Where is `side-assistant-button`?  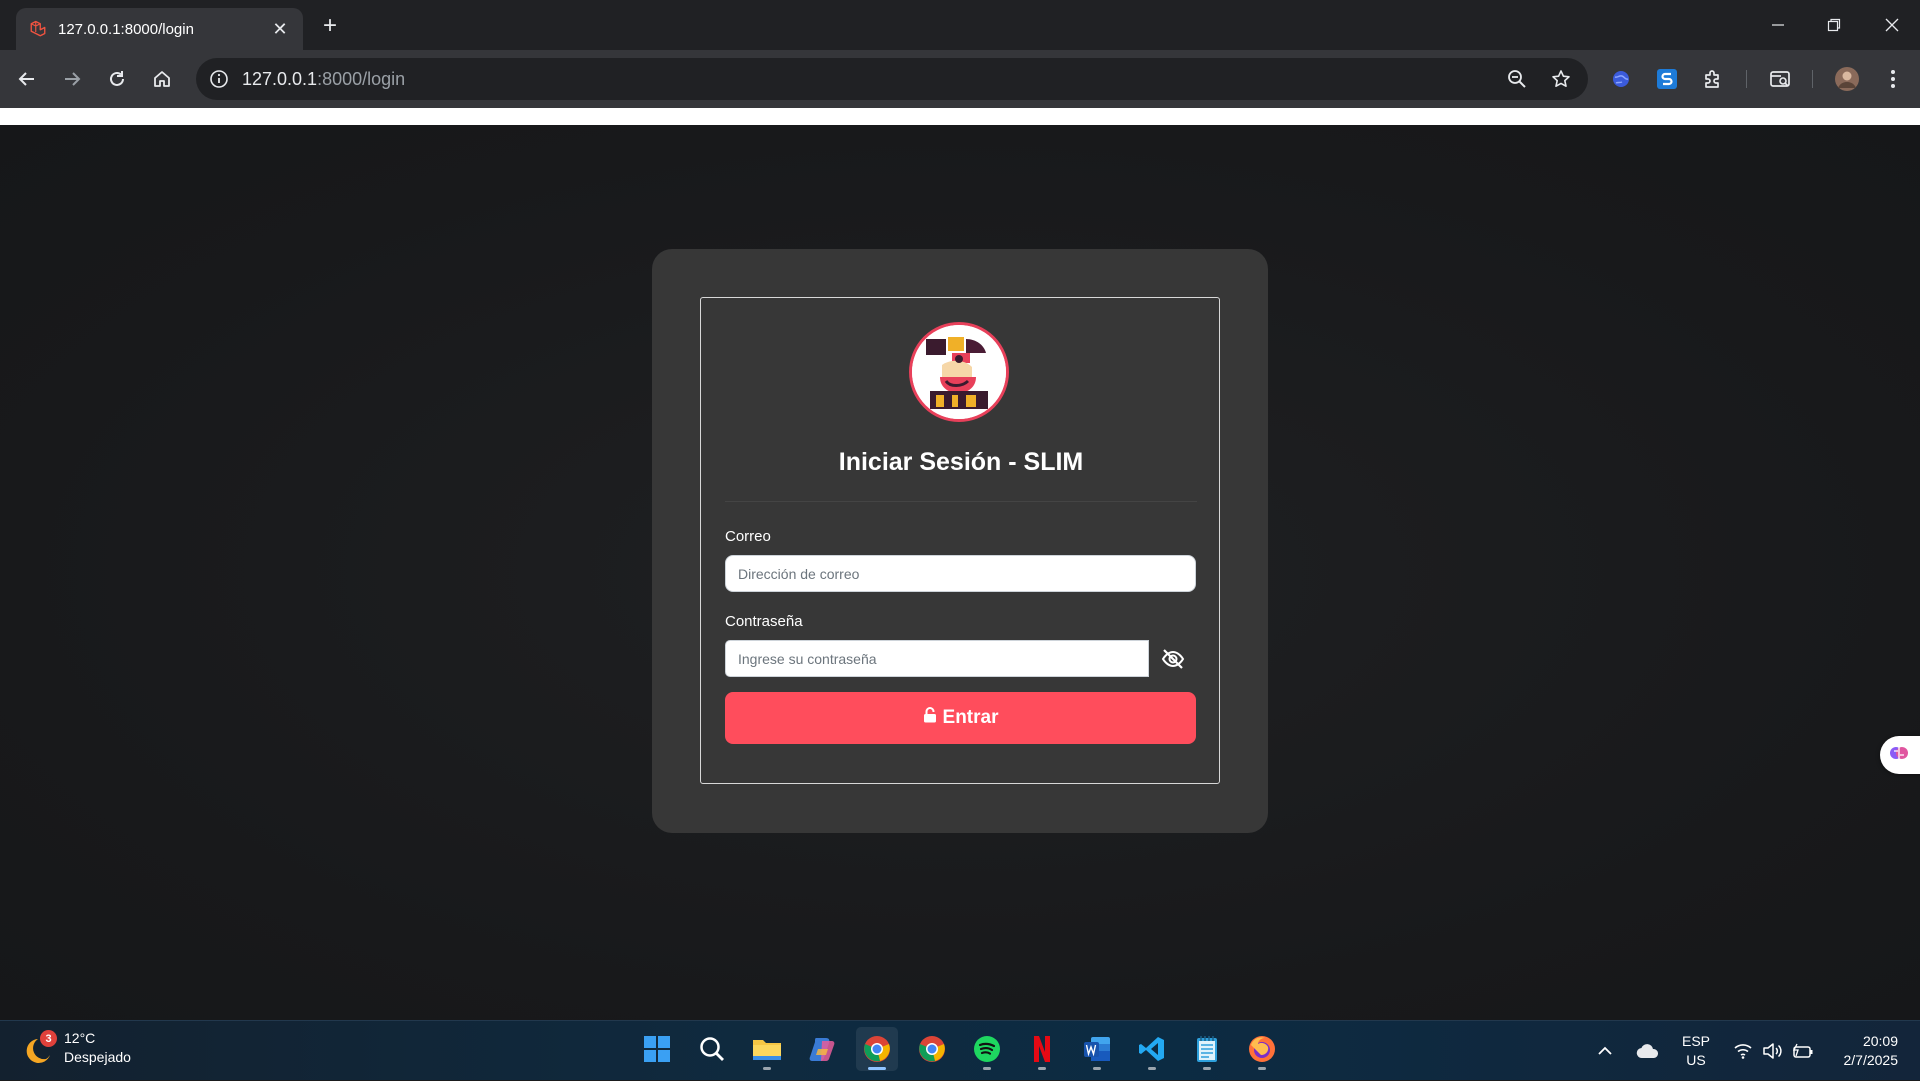
side-assistant-button is located at coordinates (1900, 755).